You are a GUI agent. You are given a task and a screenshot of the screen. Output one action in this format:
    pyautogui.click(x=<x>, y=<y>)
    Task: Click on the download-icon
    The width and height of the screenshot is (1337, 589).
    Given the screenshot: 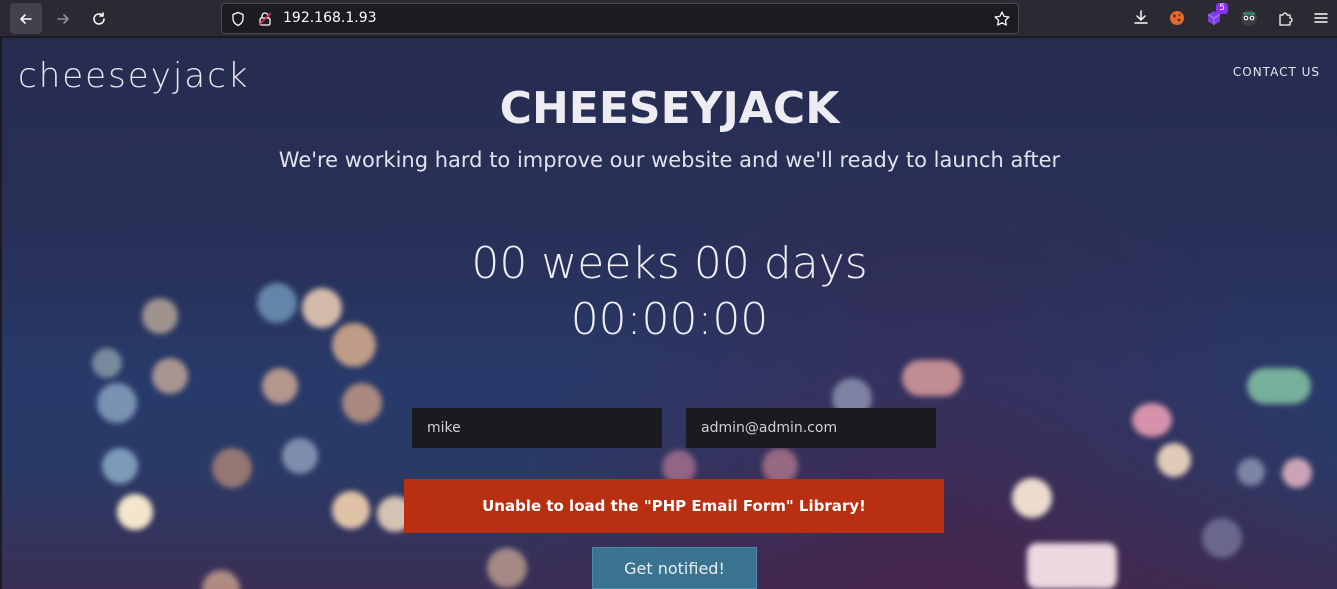 What is the action you would take?
    pyautogui.click(x=1141, y=17)
    